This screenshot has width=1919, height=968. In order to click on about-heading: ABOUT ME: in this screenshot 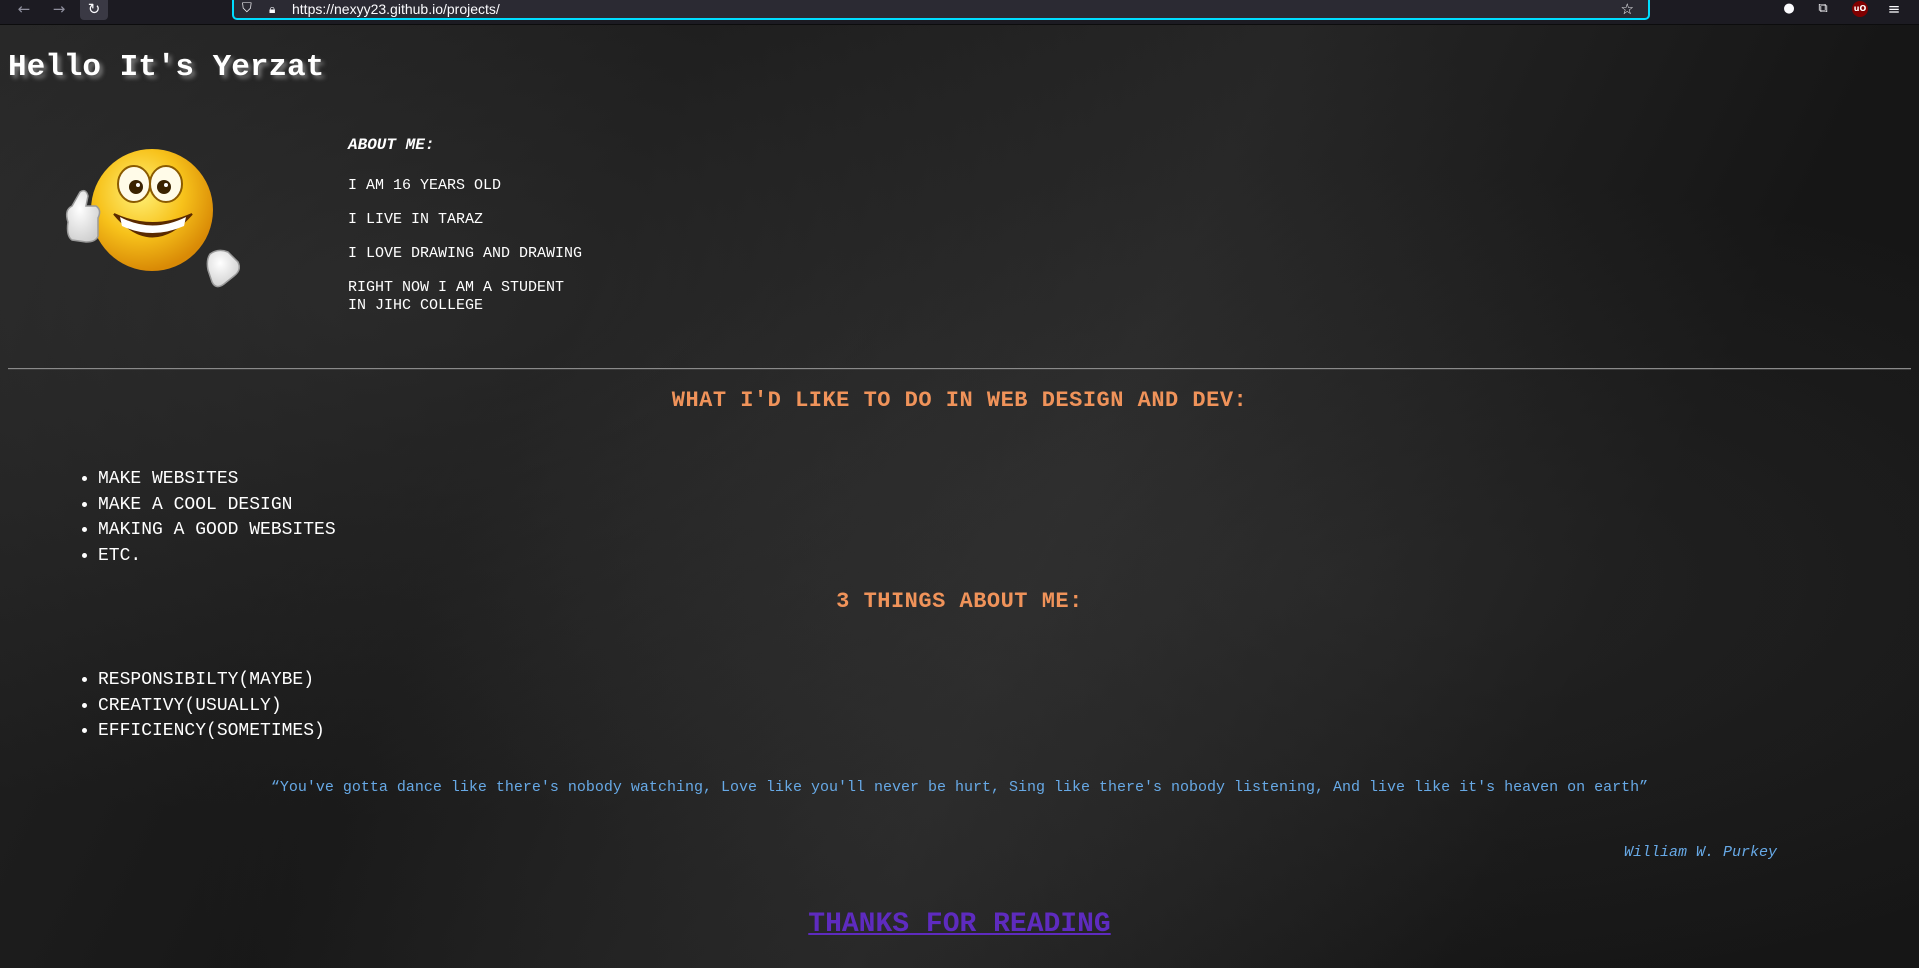, I will do `click(391, 145)`.